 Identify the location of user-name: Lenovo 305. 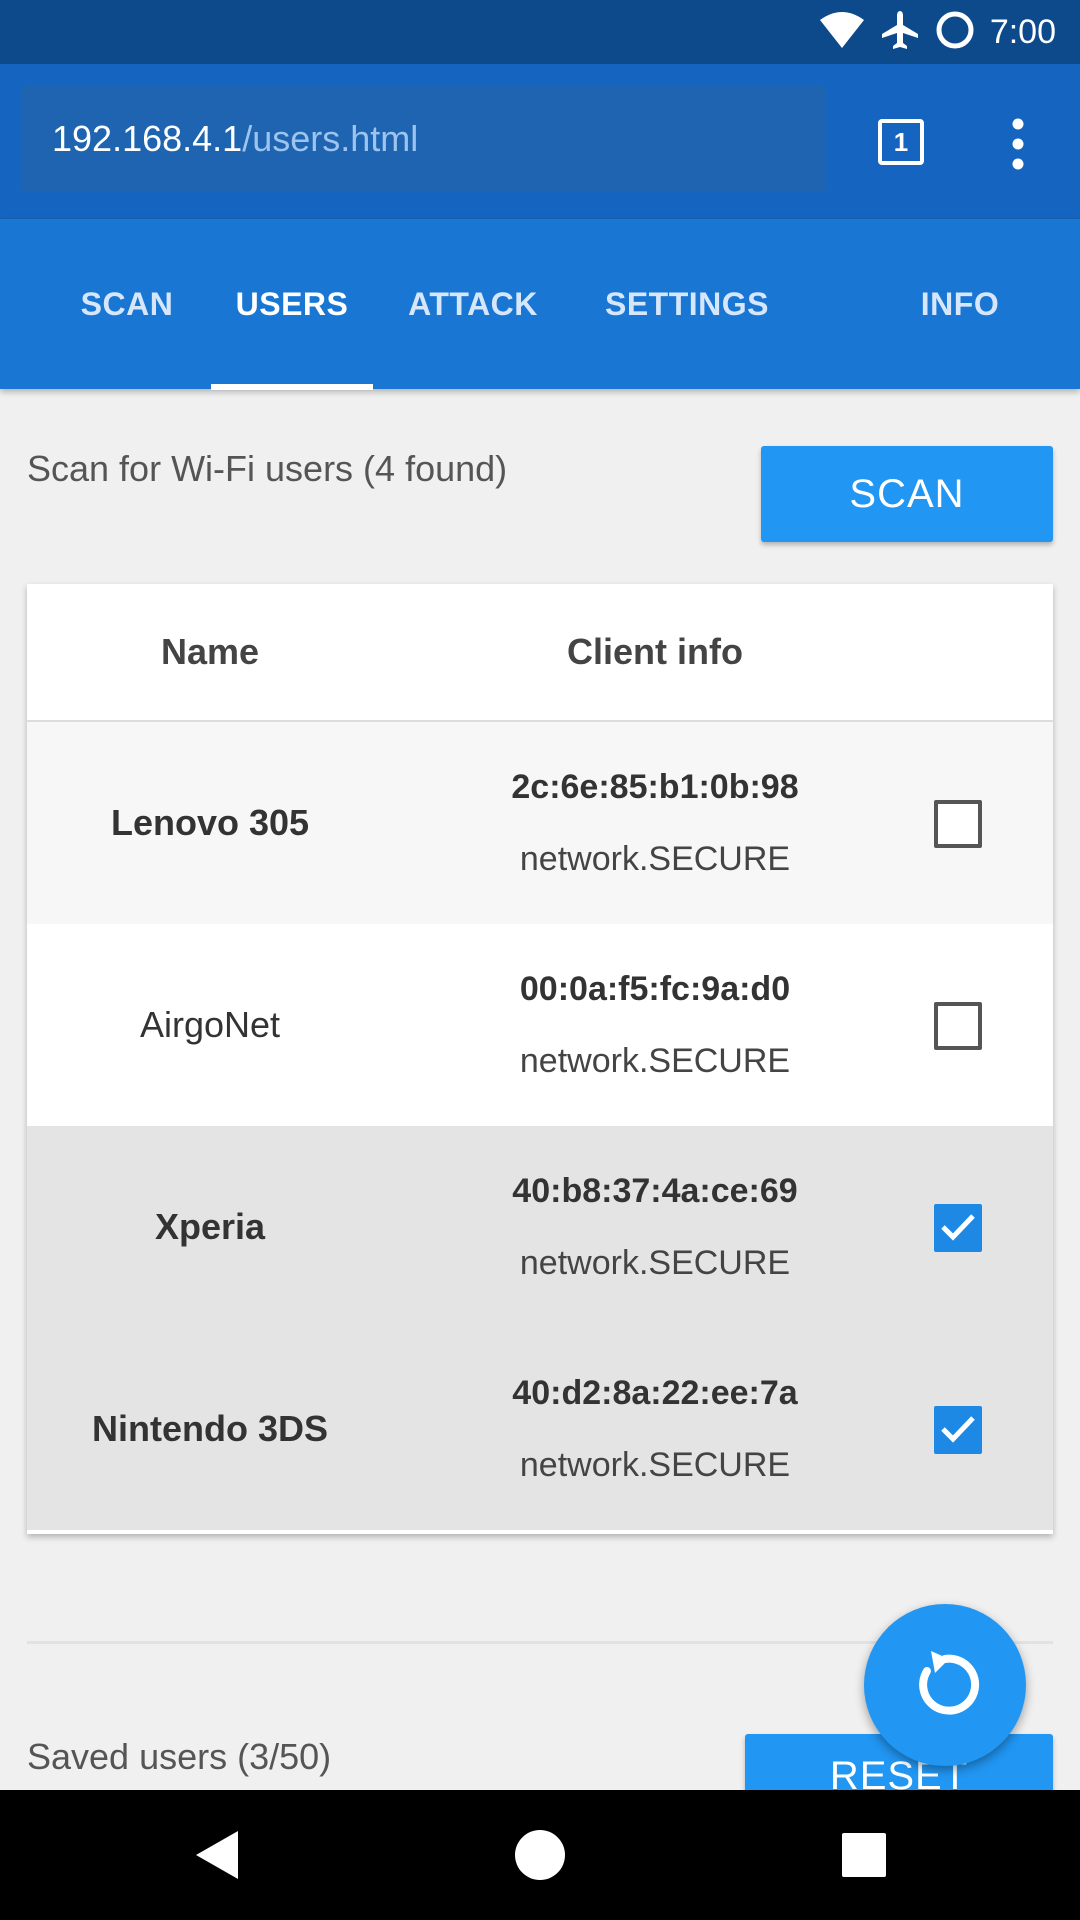
(210, 822).